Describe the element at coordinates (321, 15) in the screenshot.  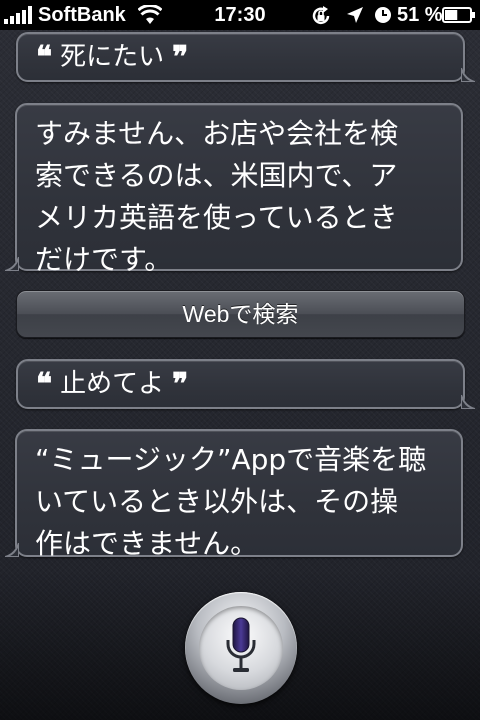
I see `rotation-lock-icon` at that location.